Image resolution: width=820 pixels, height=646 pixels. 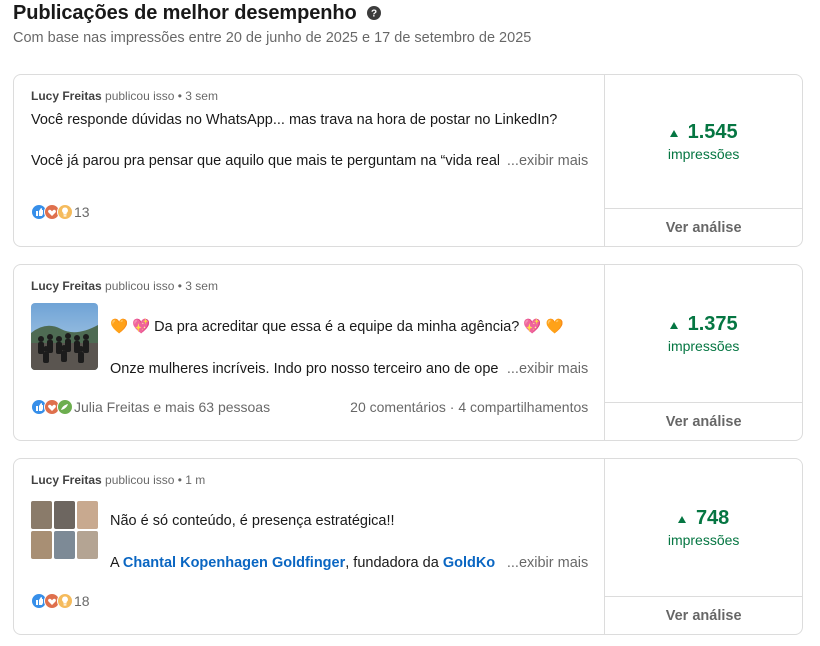 I want to click on impressions-stat: 1.545 impressões, so click(x=703, y=142).